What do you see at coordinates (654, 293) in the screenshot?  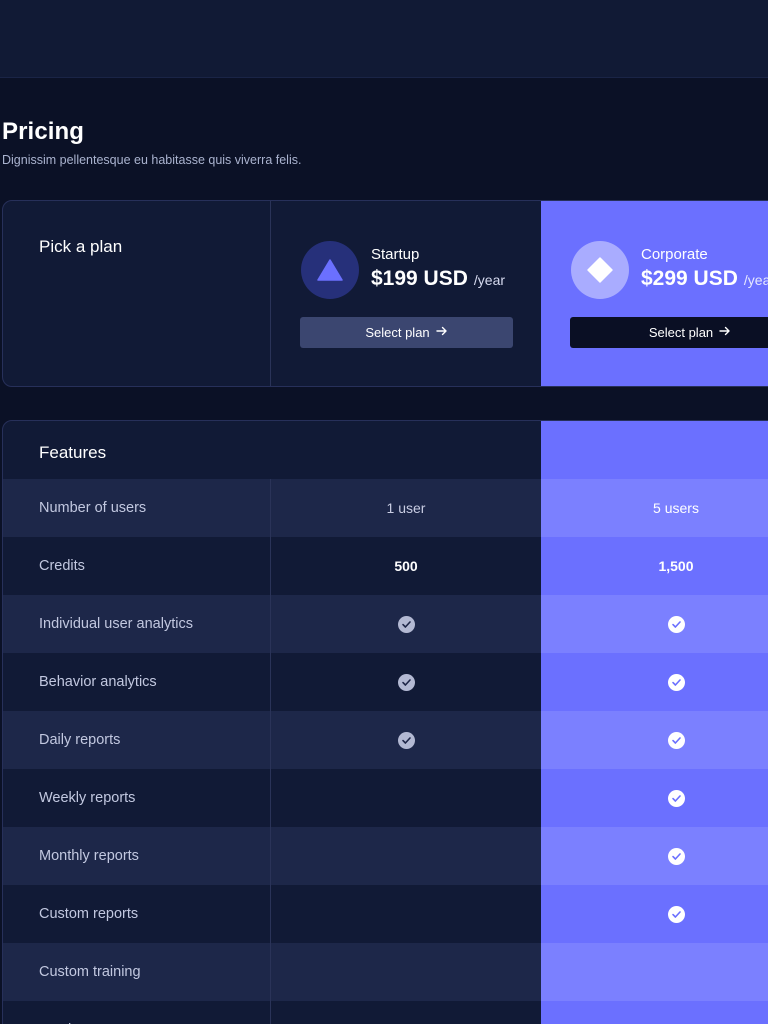 I see `plan-corporate: Corporate $299 USD/year Select plan` at bounding box center [654, 293].